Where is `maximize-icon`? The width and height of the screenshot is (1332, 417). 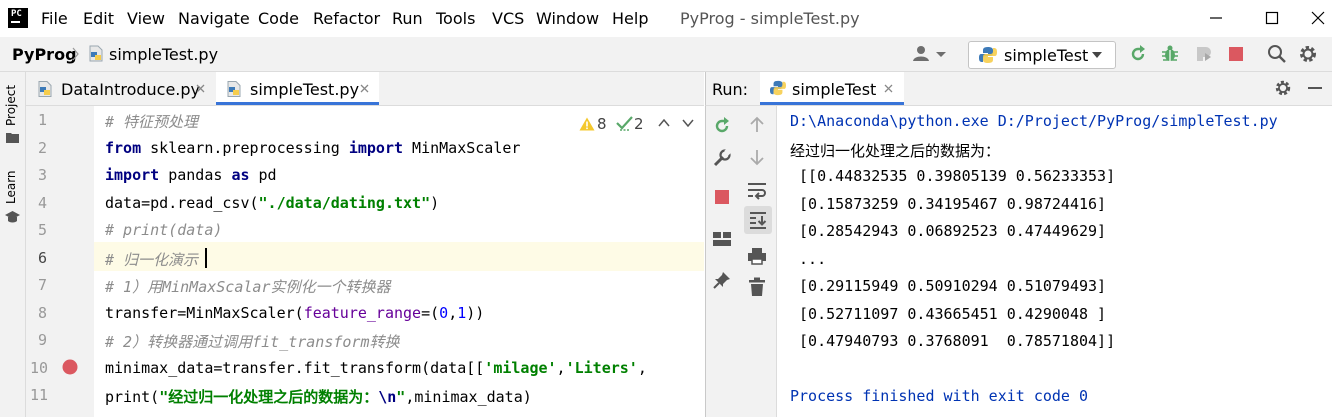 maximize-icon is located at coordinates (1272, 18).